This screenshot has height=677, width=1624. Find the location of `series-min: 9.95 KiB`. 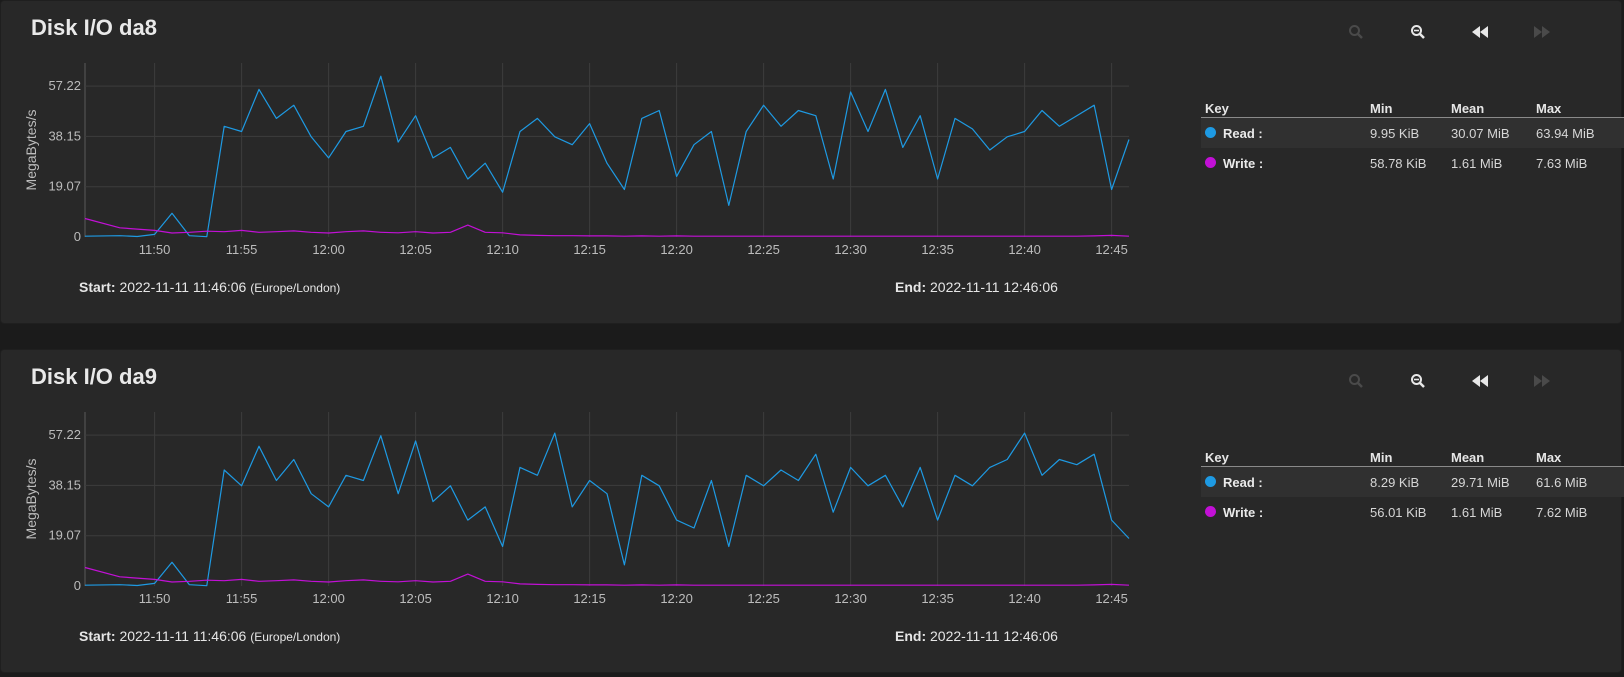

series-min: 9.95 KiB is located at coordinates (1395, 133).